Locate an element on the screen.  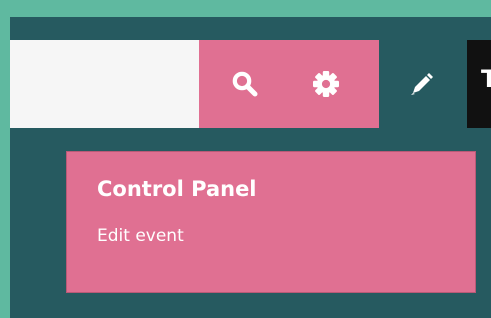
edit-button is located at coordinates (421, 84).